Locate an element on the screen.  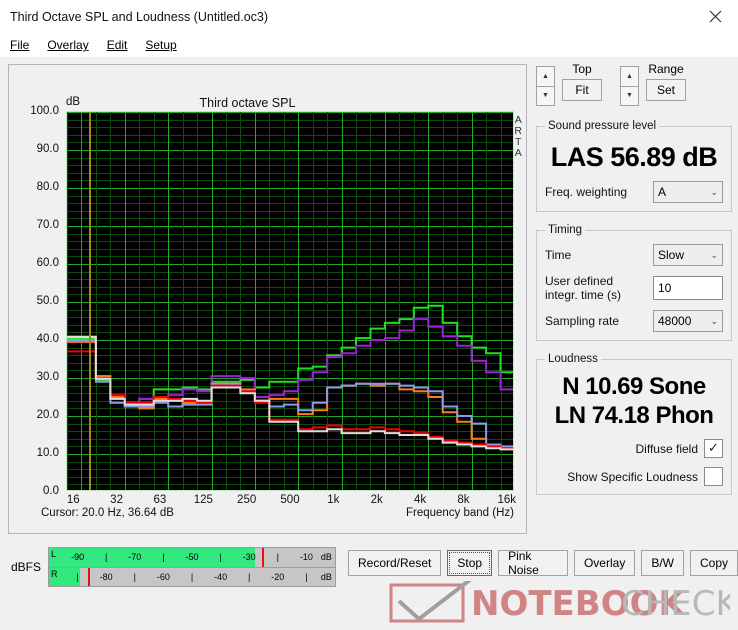
button-b-w: B/W is located at coordinates (662, 563).